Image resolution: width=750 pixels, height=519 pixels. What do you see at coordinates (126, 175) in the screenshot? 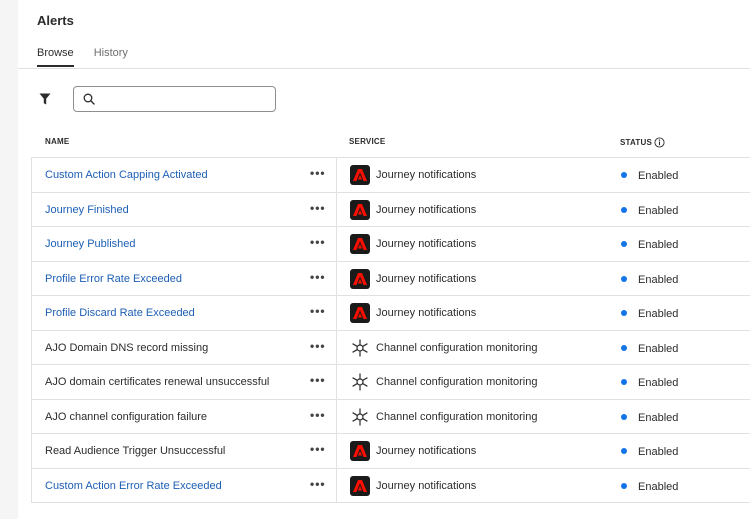
I see `alert-name: Custom Action Capping Activated` at bounding box center [126, 175].